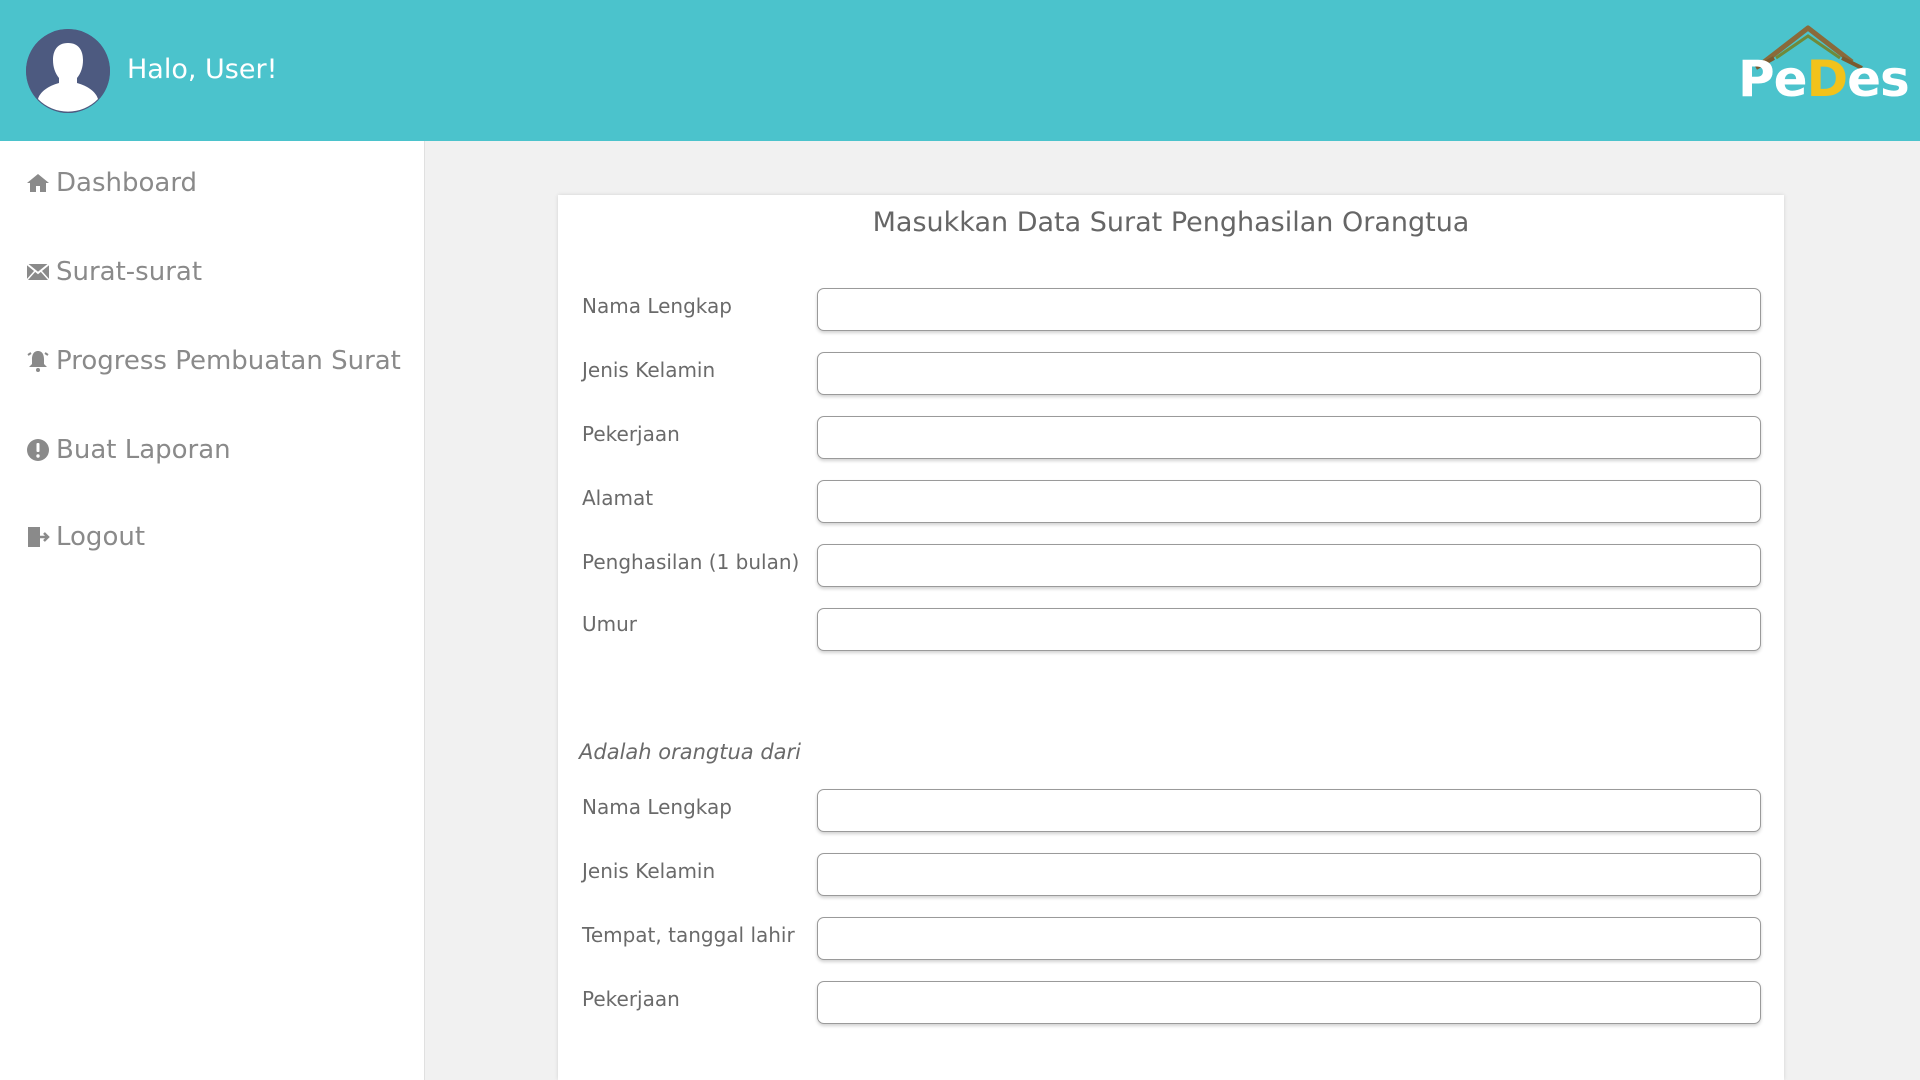 The image size is (1920, 1080). What do you see at coordinates (1878, 79) in the screenshot?
I see `logo-text-es: es` at bounding box center [1878, 79].